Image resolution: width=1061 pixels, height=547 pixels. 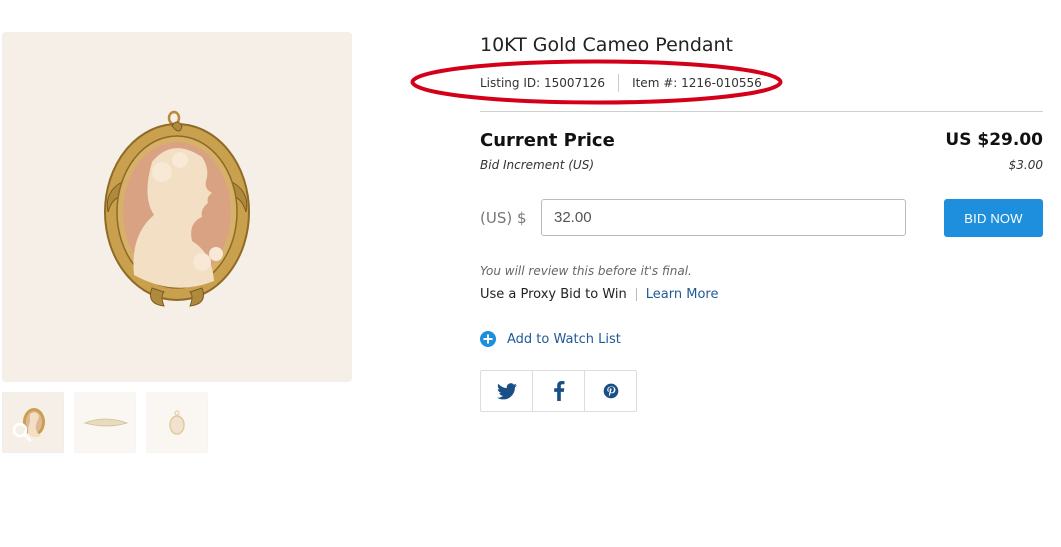 I want to click on proxy-bid-row: Use a Proxy Bid to Win Learn More, so click(x=599, y=294).